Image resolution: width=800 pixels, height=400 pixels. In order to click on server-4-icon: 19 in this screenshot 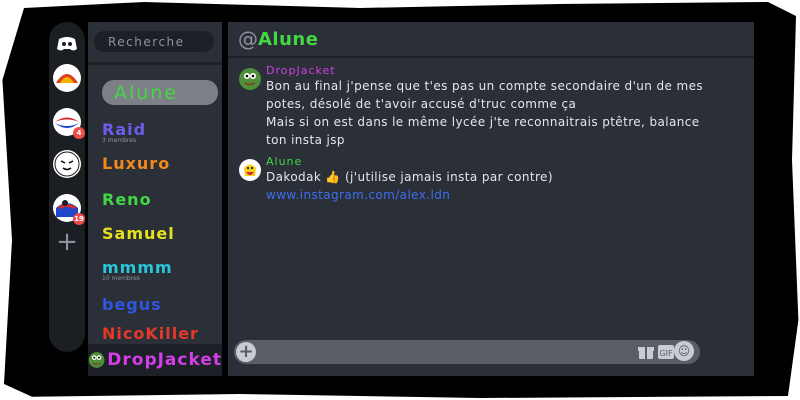, I will do `click(69, 209)`.